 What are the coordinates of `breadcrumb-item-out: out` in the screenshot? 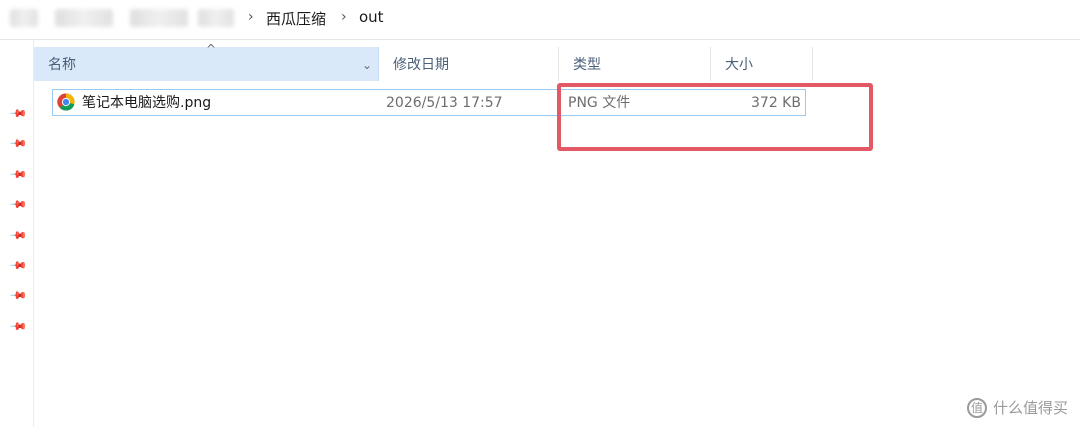 It's located at (371, 17).